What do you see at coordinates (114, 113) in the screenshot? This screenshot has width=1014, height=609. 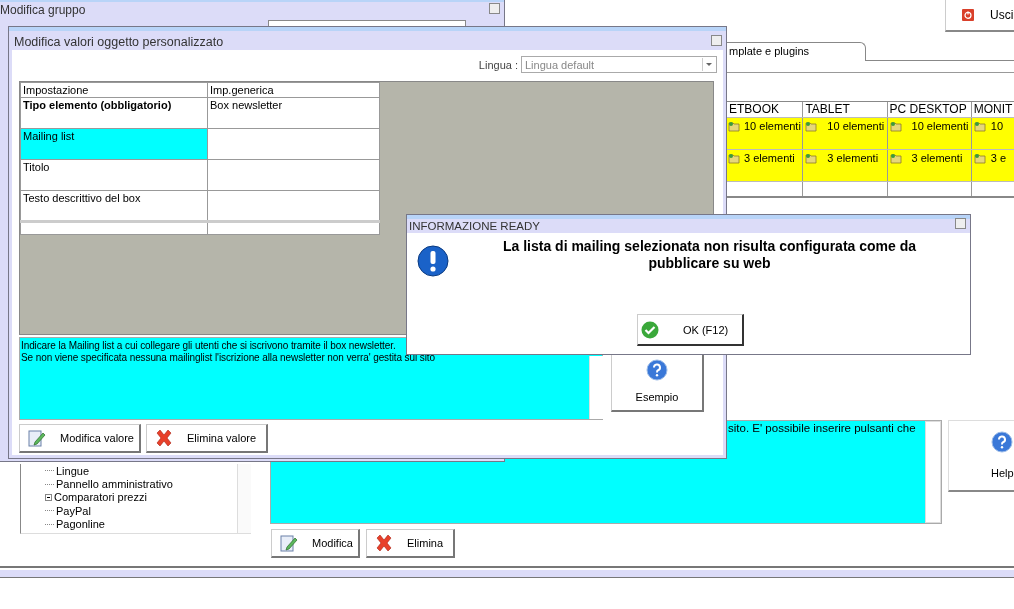 I see `table-cell: Tipo elemento (obbligatorio)` at bounding box center [114, 113].